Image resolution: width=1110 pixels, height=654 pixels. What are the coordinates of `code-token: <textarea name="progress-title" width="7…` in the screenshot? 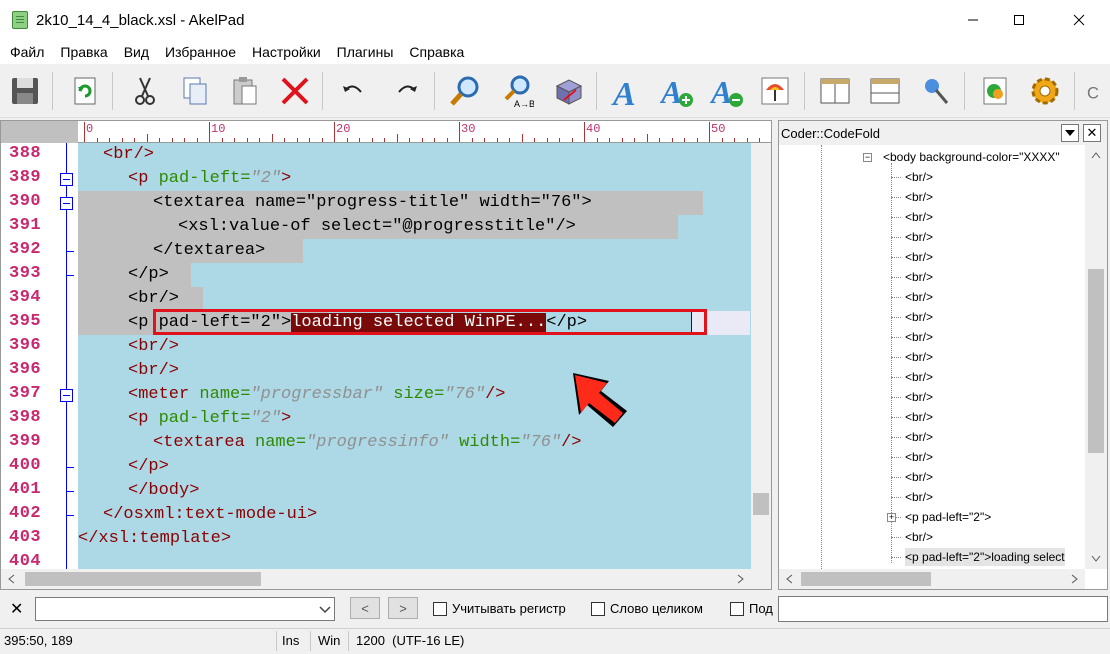 It's located at (372, 202).